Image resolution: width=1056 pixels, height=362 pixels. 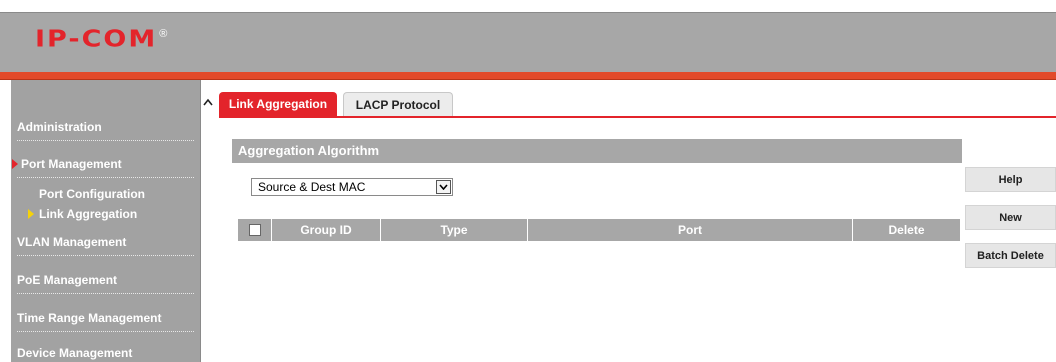 What do you see at coordinates (398, 104) in the screenshot?
I see `tab-lacp-protocol: LACP Protocol` at bounding box center [398, 104].